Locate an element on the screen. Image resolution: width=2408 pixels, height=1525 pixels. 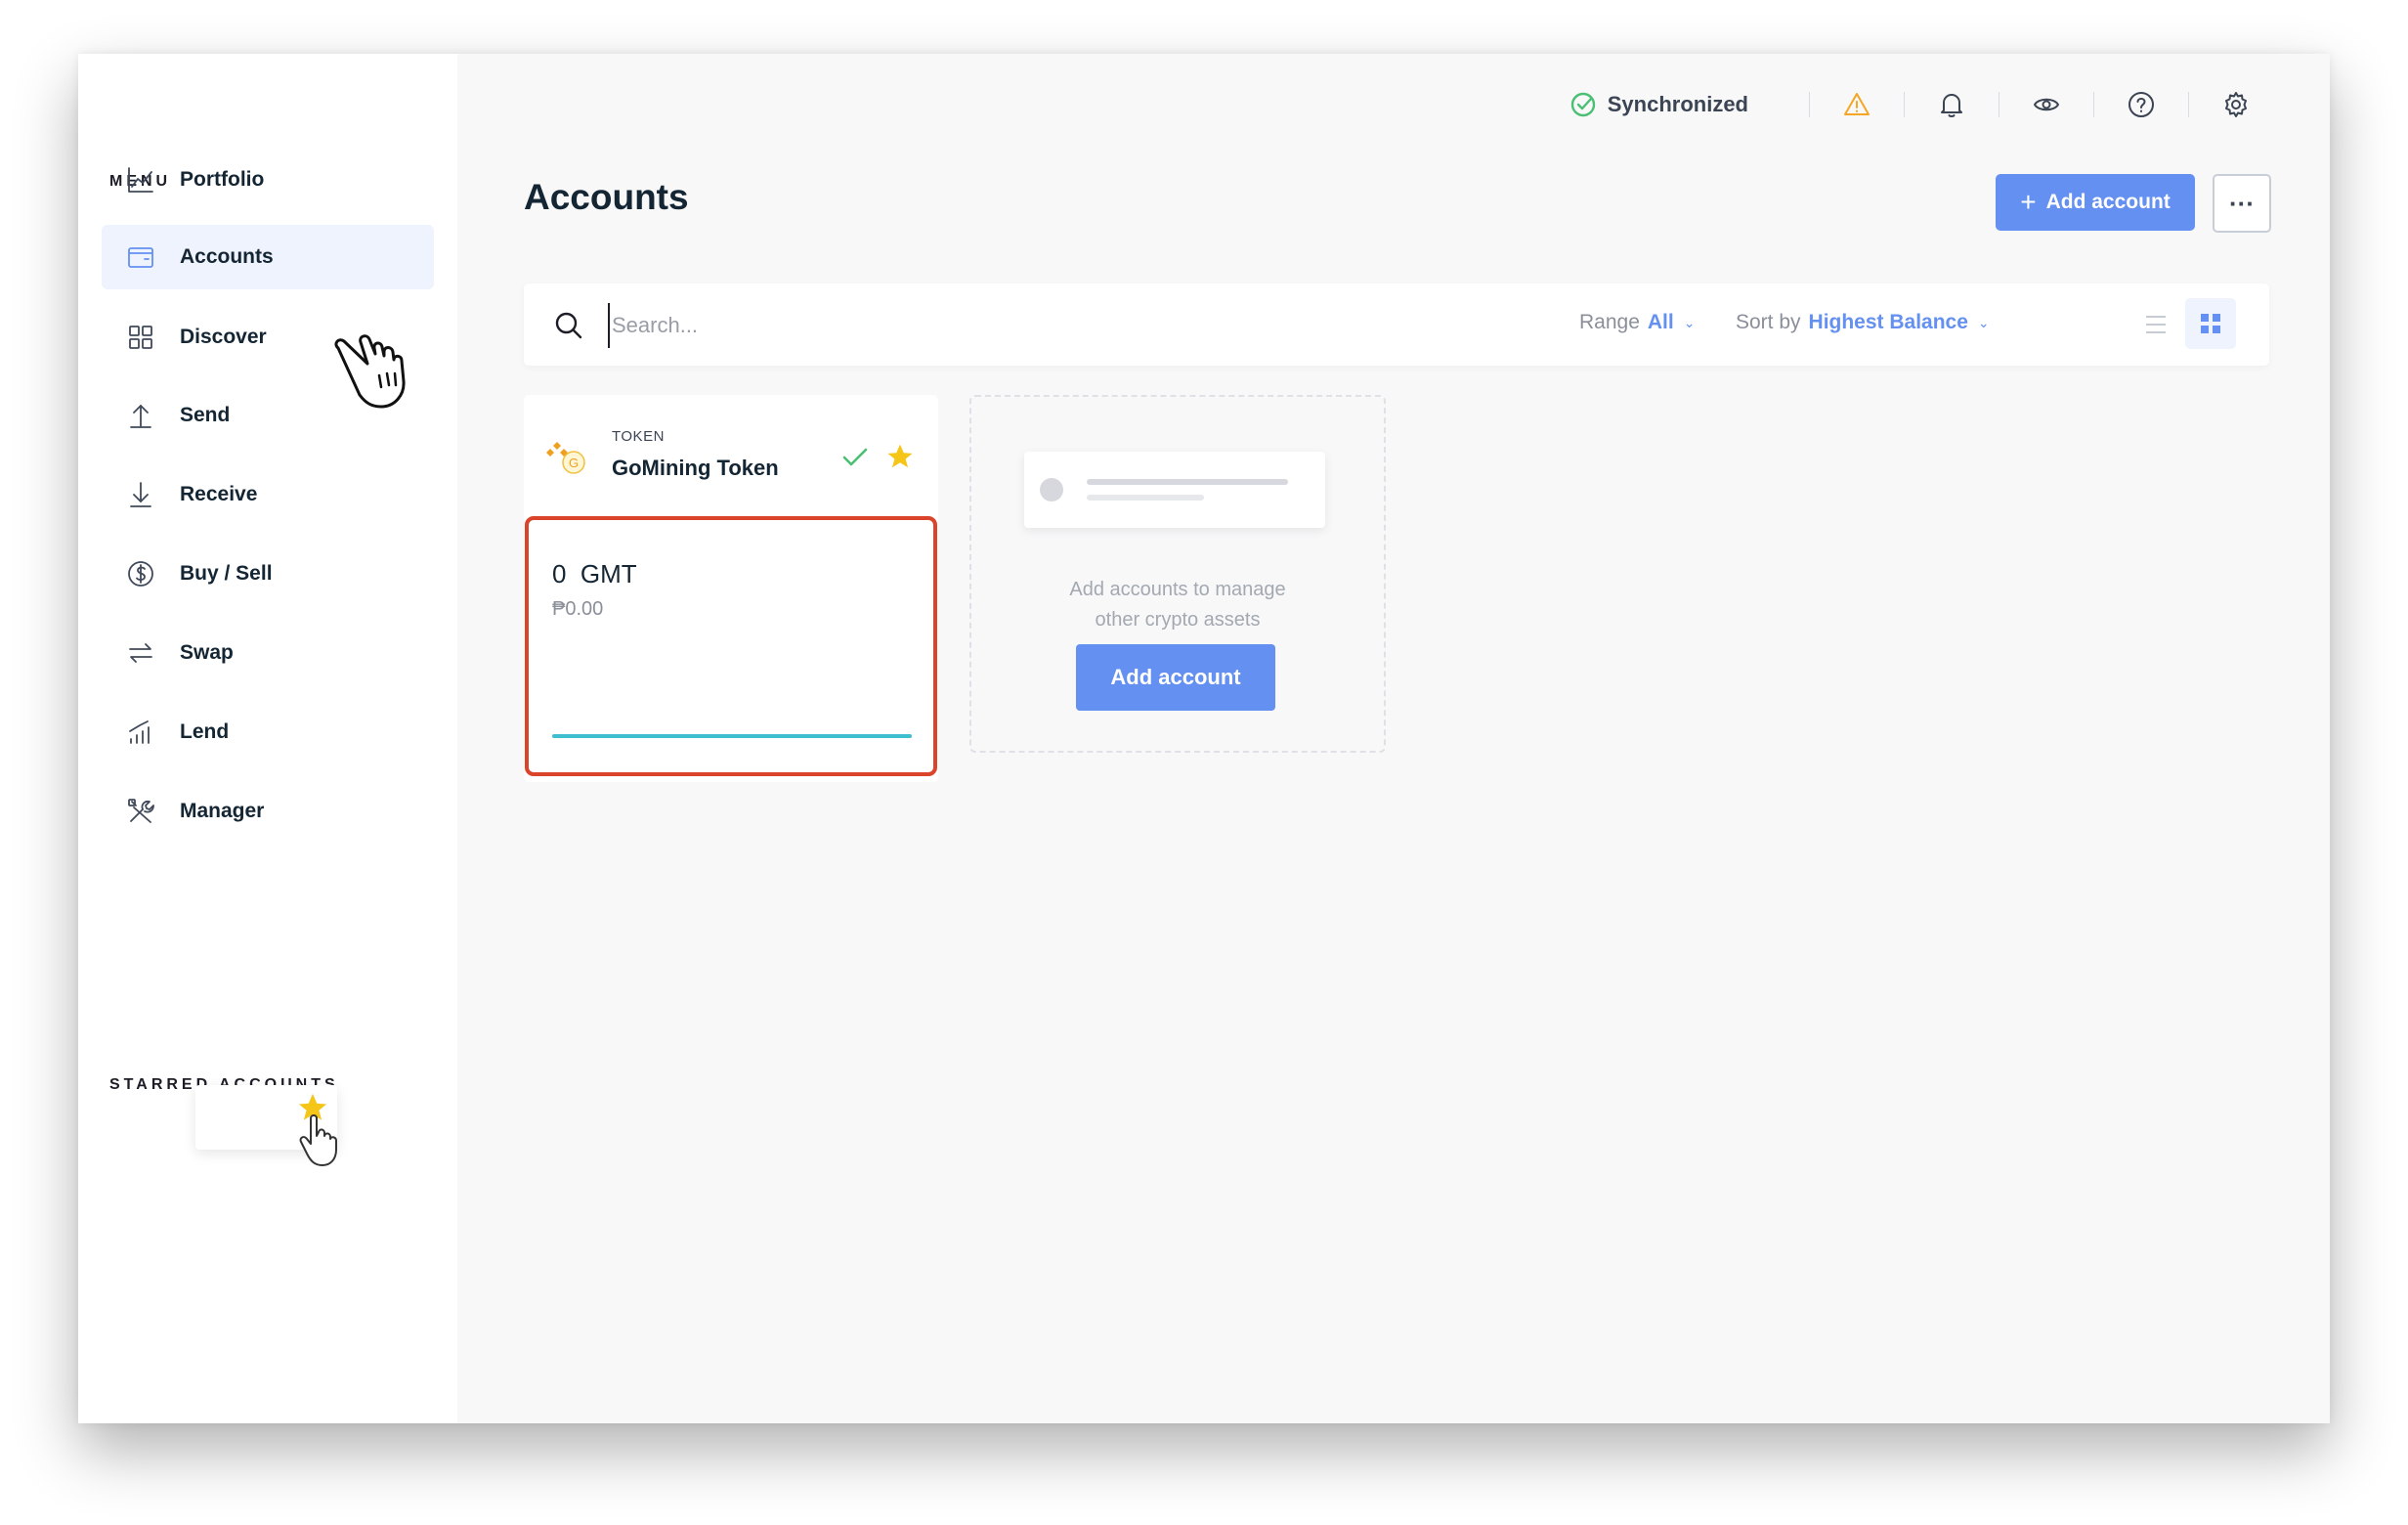
range-value: All is located at coordinates (1660, 322).